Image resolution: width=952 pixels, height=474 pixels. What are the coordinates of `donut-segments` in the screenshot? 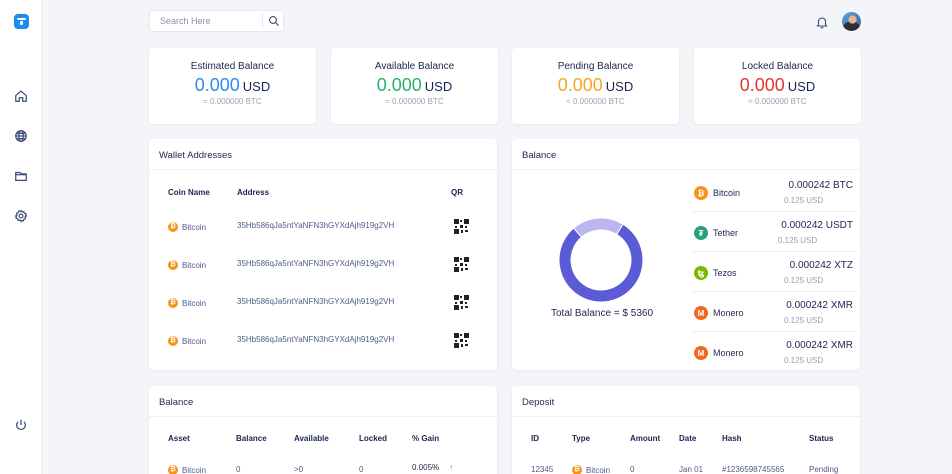 It's located at (601, 260).